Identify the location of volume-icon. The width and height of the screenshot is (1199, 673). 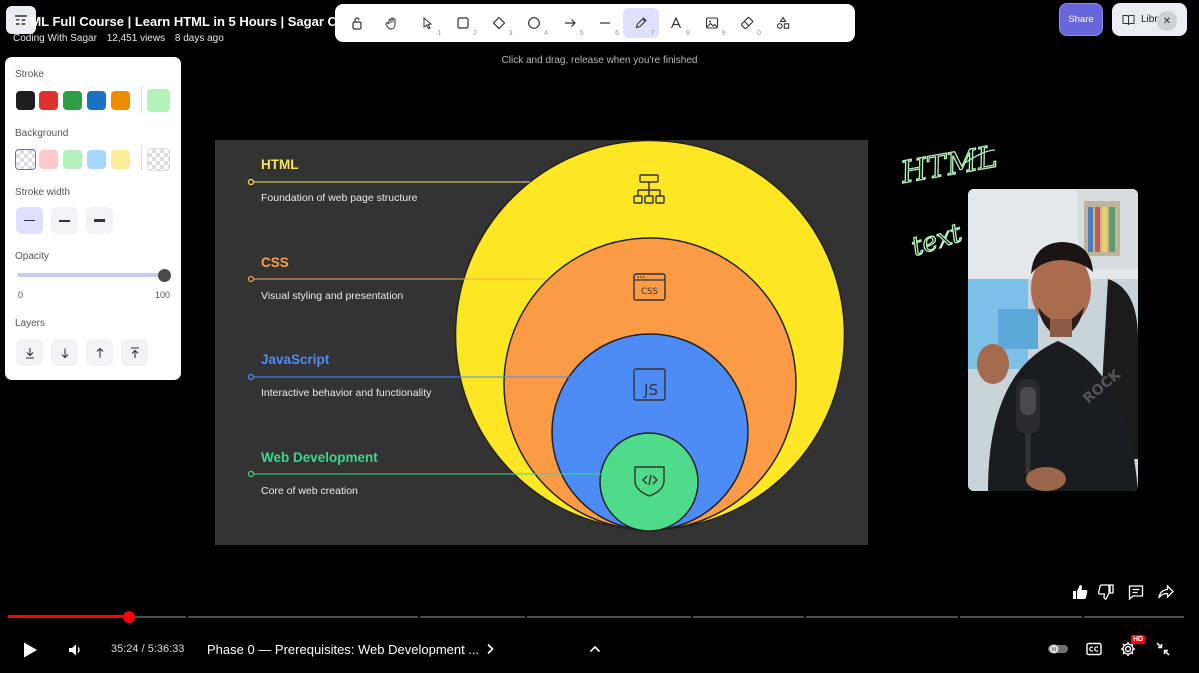
(74, 650).